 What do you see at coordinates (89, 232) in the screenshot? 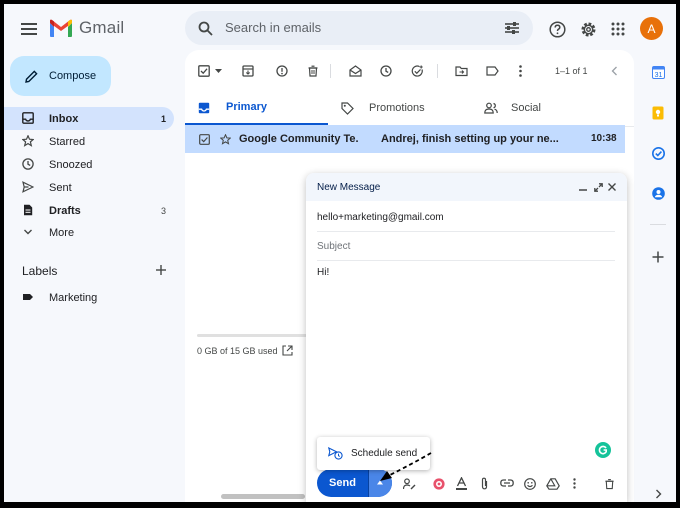
I see `sidebar-item-more: More` at bounding box center [89, 232].